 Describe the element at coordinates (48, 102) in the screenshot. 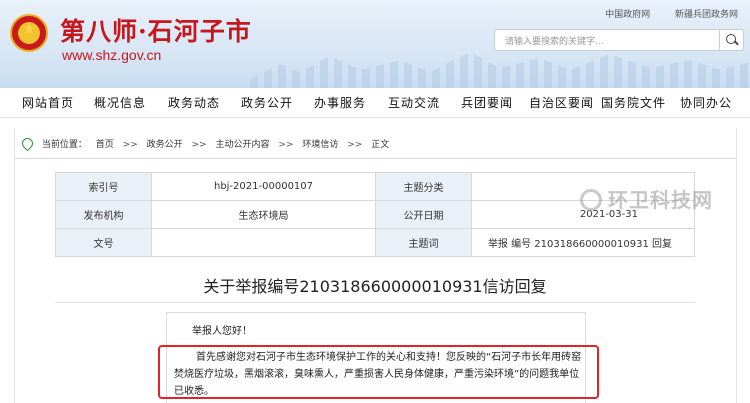

I see `nav-item-home: 网站首页` at that location.